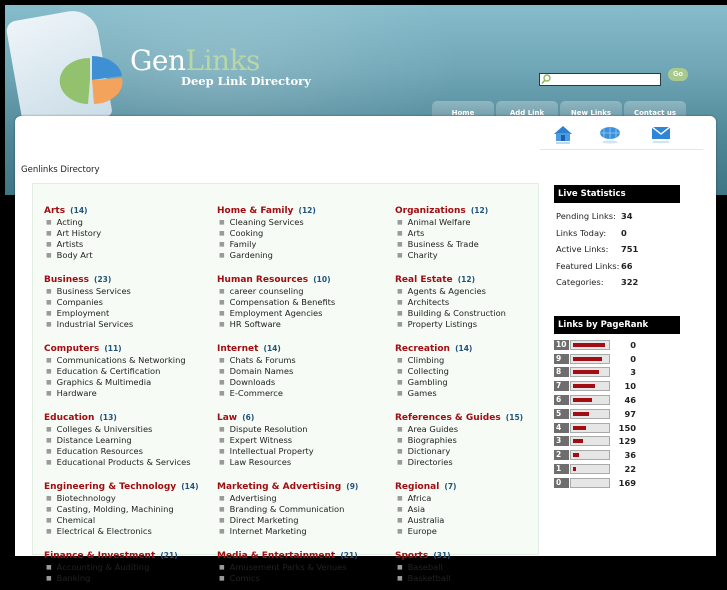 The image size is (727, 590). What do you see at coordinates (600, 79) in the screenshot?
I see `search-input` at bounding box center [600, 79].